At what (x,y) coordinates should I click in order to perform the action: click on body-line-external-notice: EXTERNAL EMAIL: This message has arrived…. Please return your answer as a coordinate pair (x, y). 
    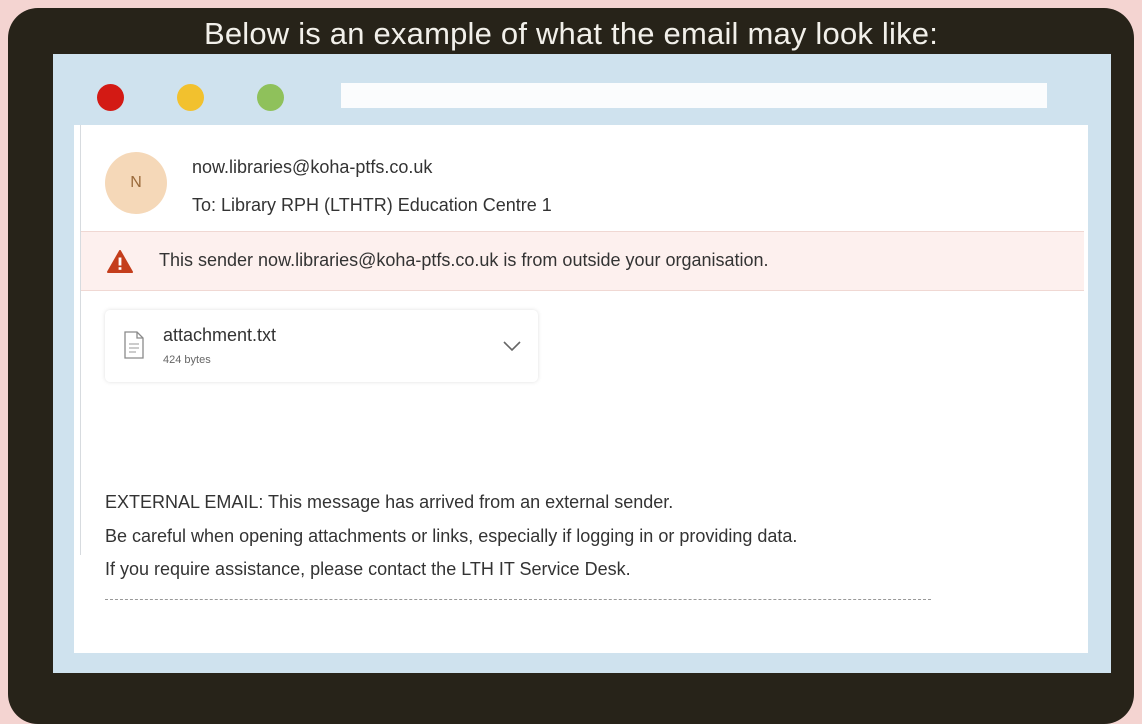
    Looking at the image, I should click on (389, 502).